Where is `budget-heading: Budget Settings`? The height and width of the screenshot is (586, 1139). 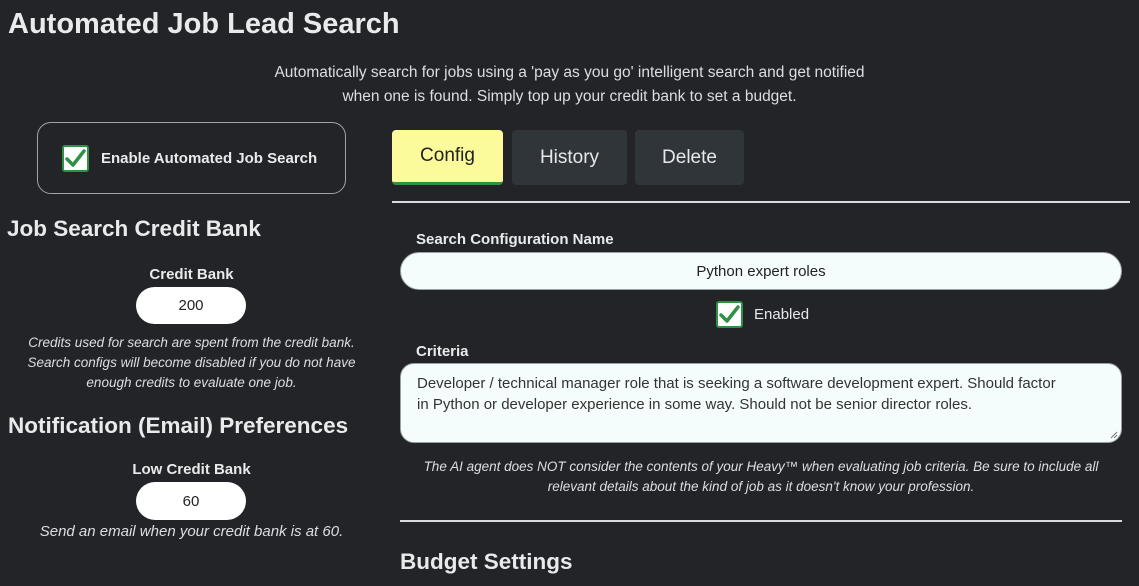 budget-heading: Budget Settings is located at coordinates (486, 561).